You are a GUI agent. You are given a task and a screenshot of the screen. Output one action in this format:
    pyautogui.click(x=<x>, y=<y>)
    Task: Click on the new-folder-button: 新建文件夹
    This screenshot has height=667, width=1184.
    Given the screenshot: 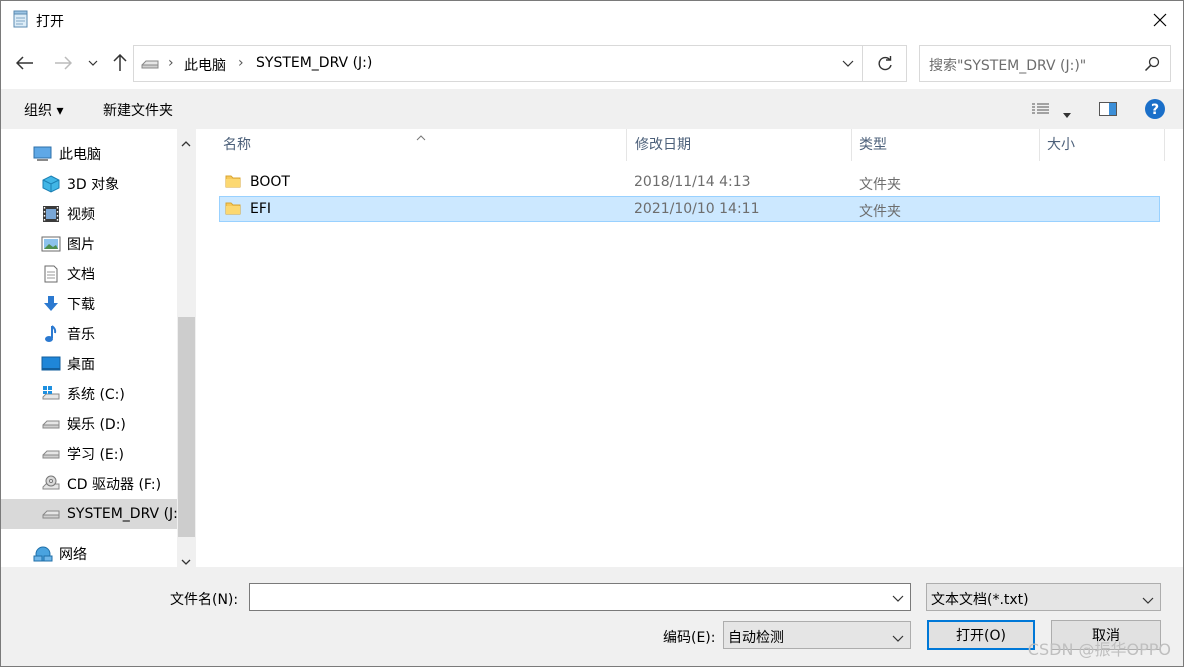 What is the action you would take?
    pyautogui.click(x=138, y=110)
    